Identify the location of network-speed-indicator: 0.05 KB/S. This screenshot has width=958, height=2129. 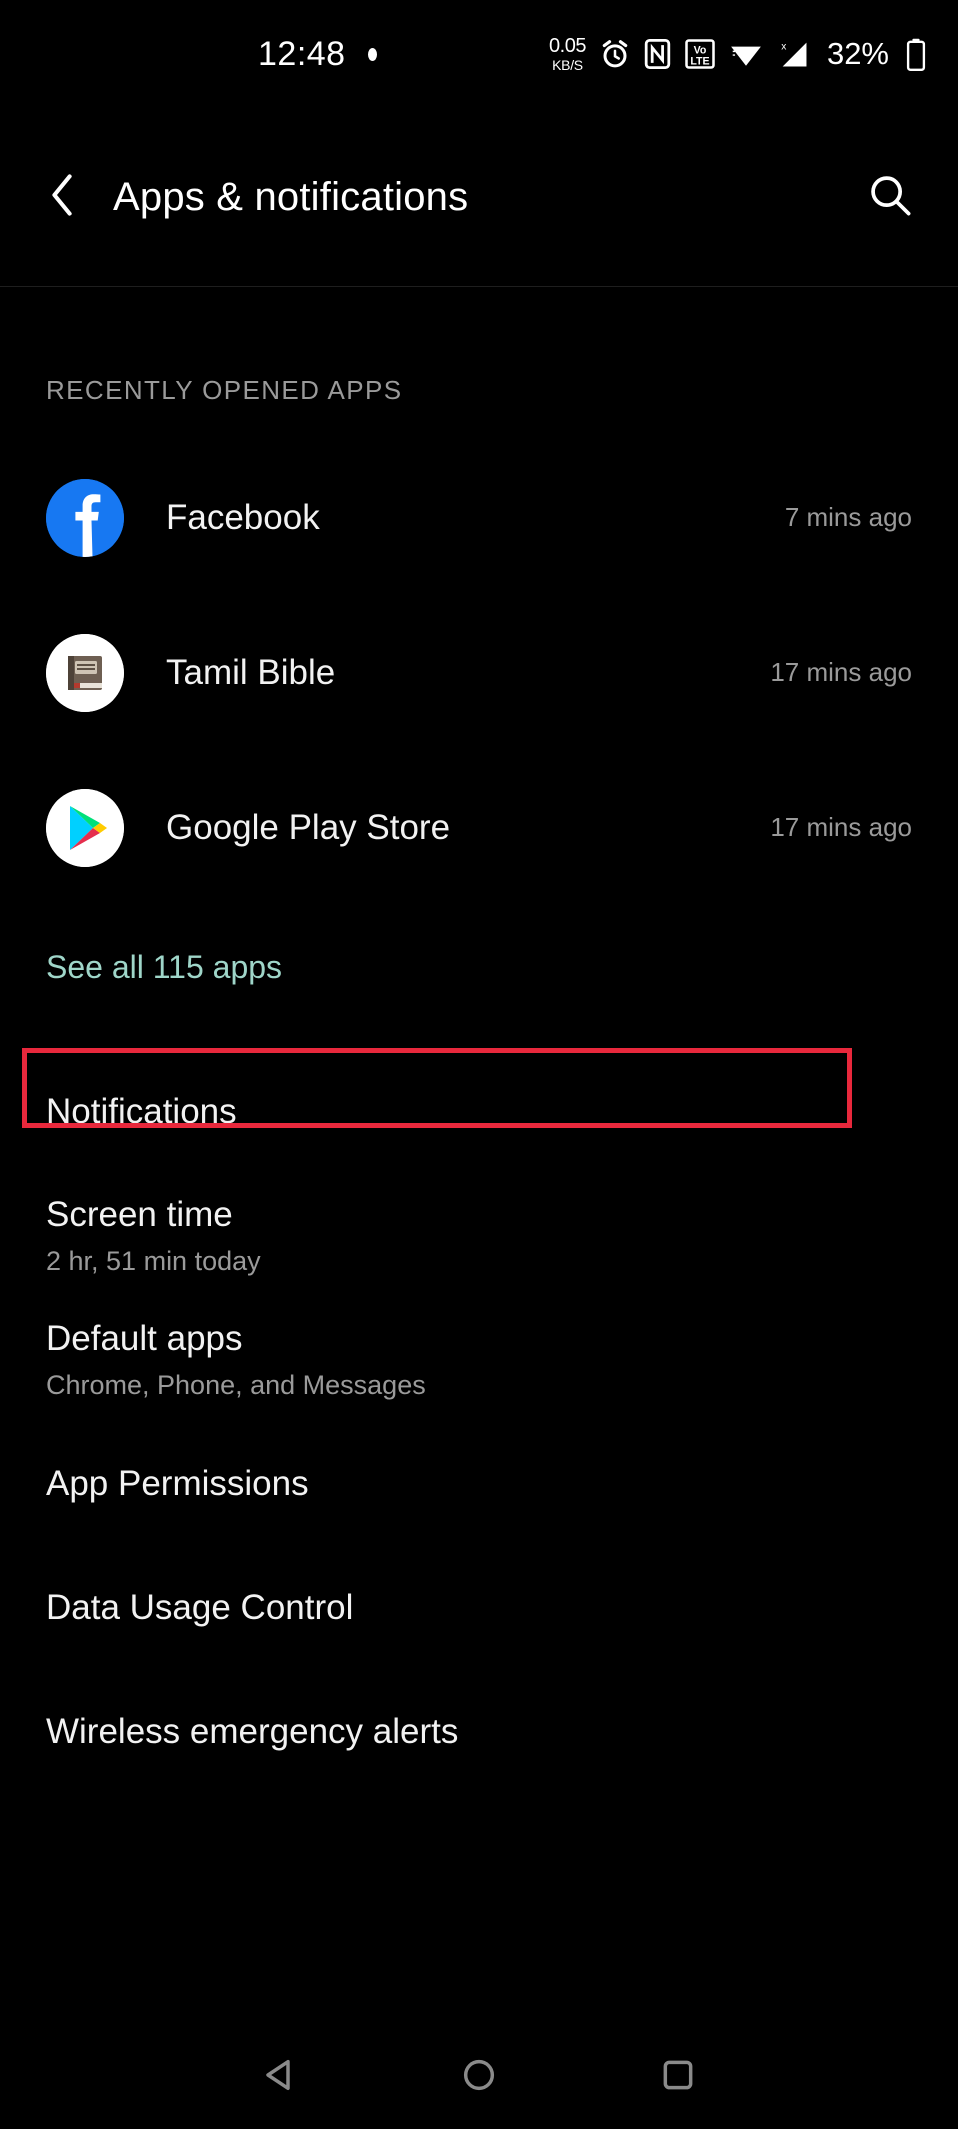
(567, 54).